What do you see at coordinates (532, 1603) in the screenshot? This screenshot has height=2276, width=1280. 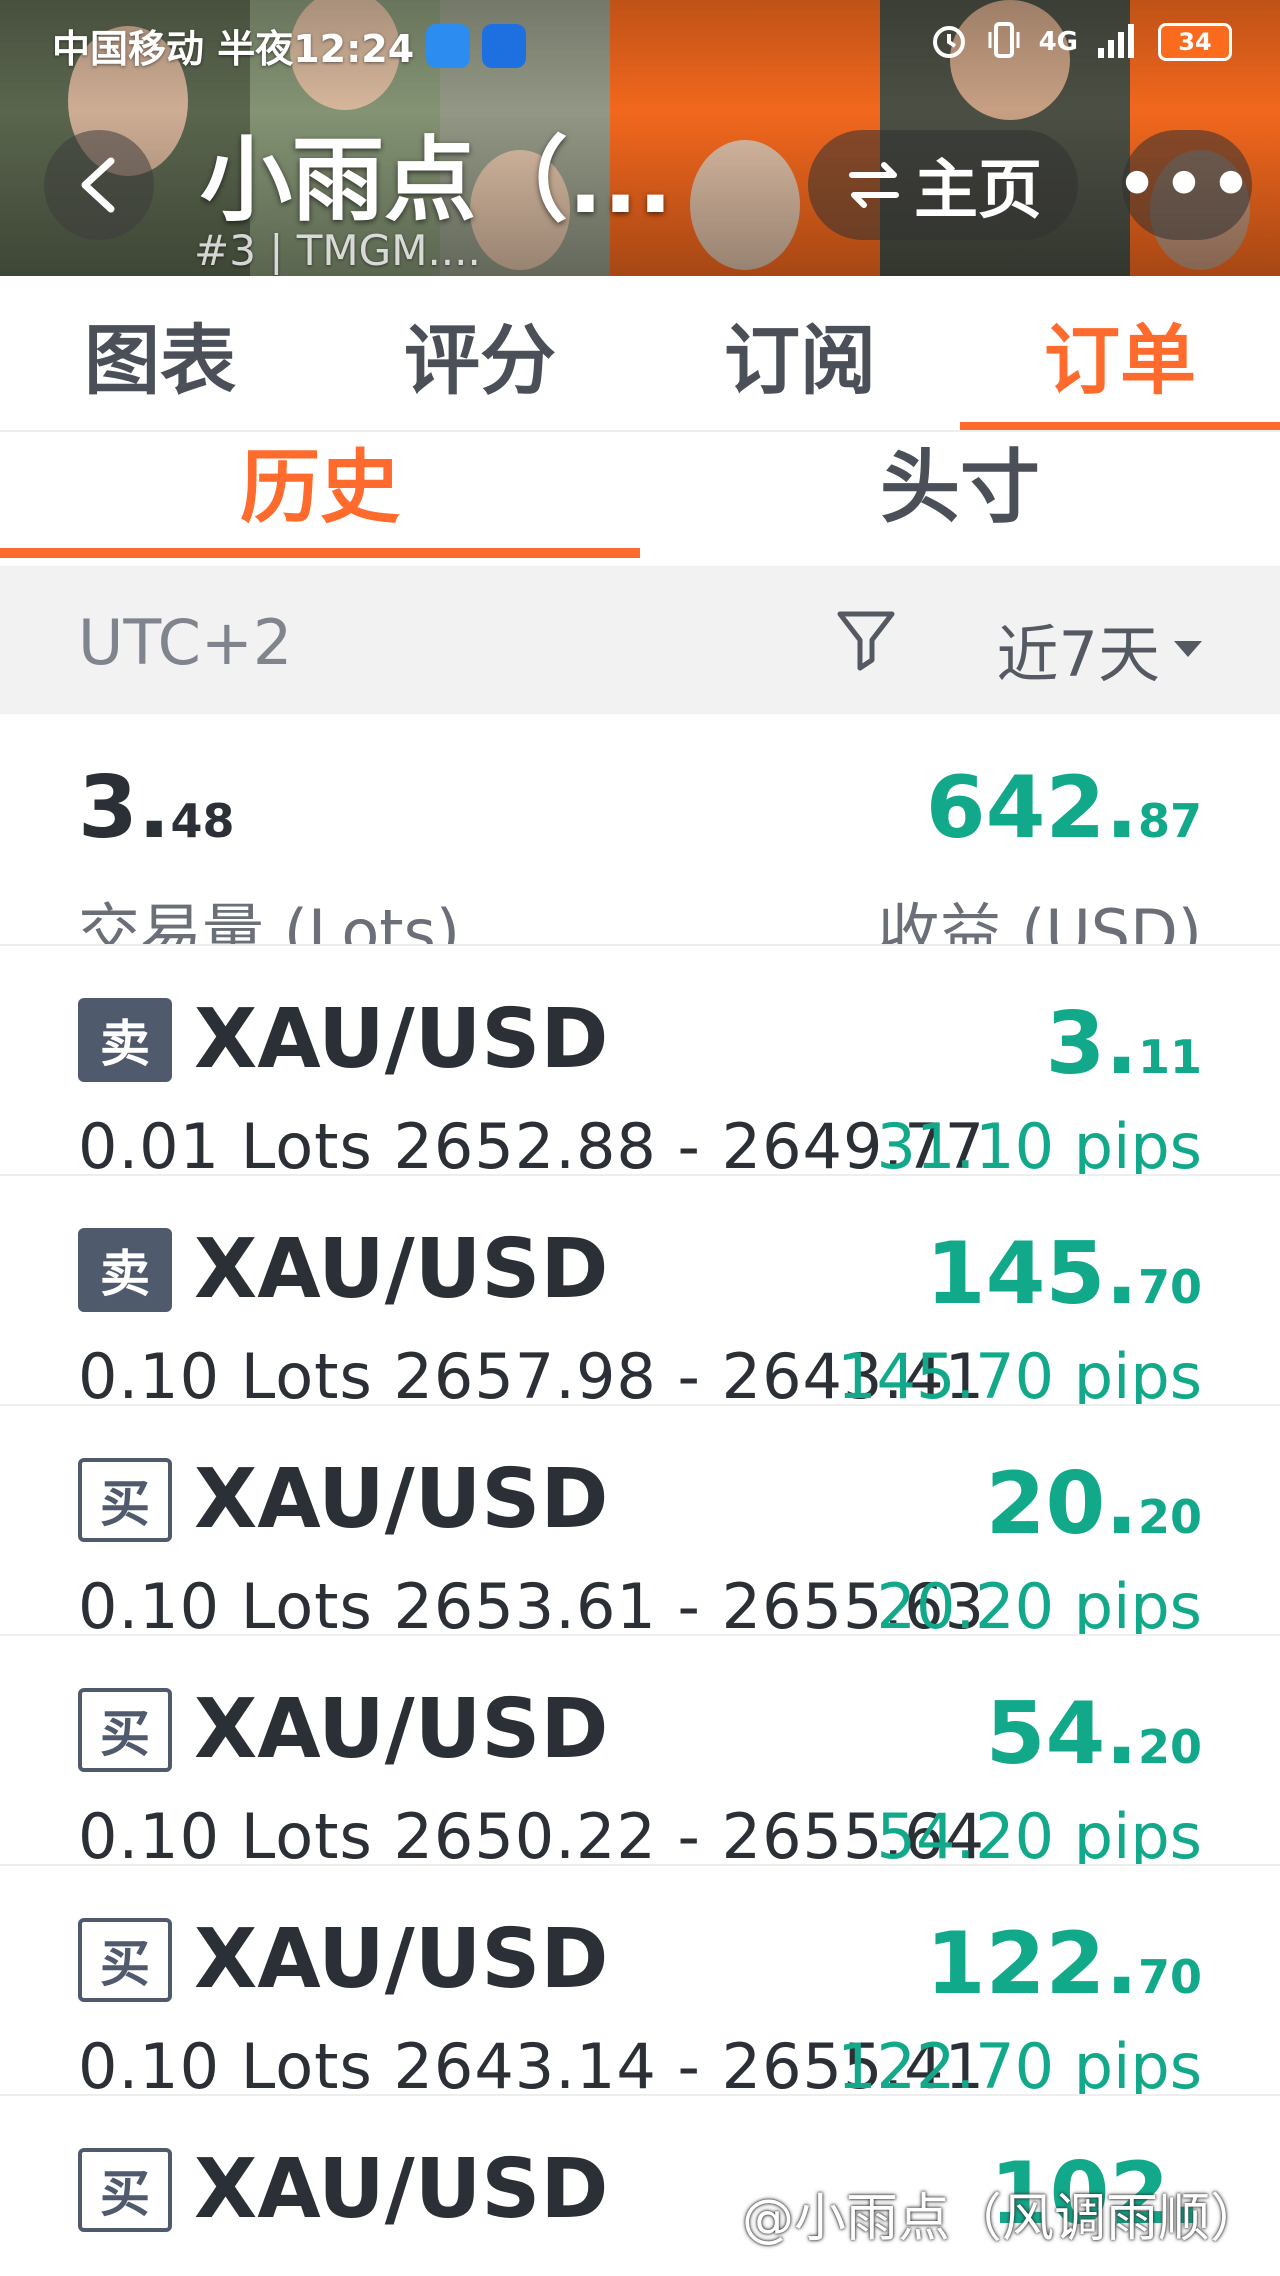 I see `order-detail: 0.10 Lots 2653.61 - 2655.63` at bounding box center [532, 1603].